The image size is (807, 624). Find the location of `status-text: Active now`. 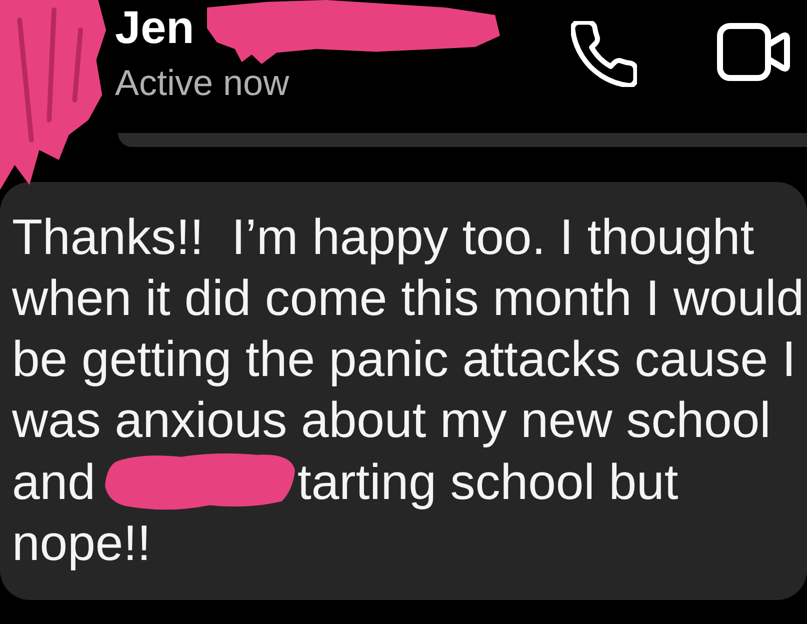

status-text: Active now is located at coordinates (202, 83).